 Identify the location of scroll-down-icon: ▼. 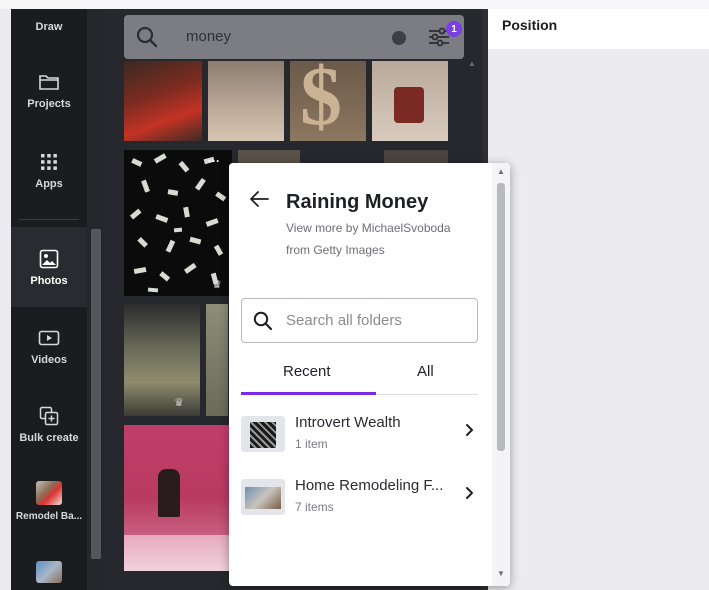
(501, 573).